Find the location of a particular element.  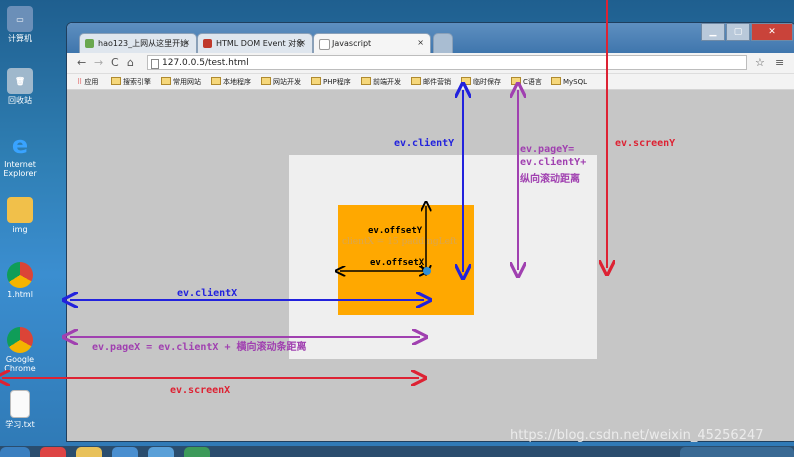

taskbar-tray is located at coordinates (737, 452).